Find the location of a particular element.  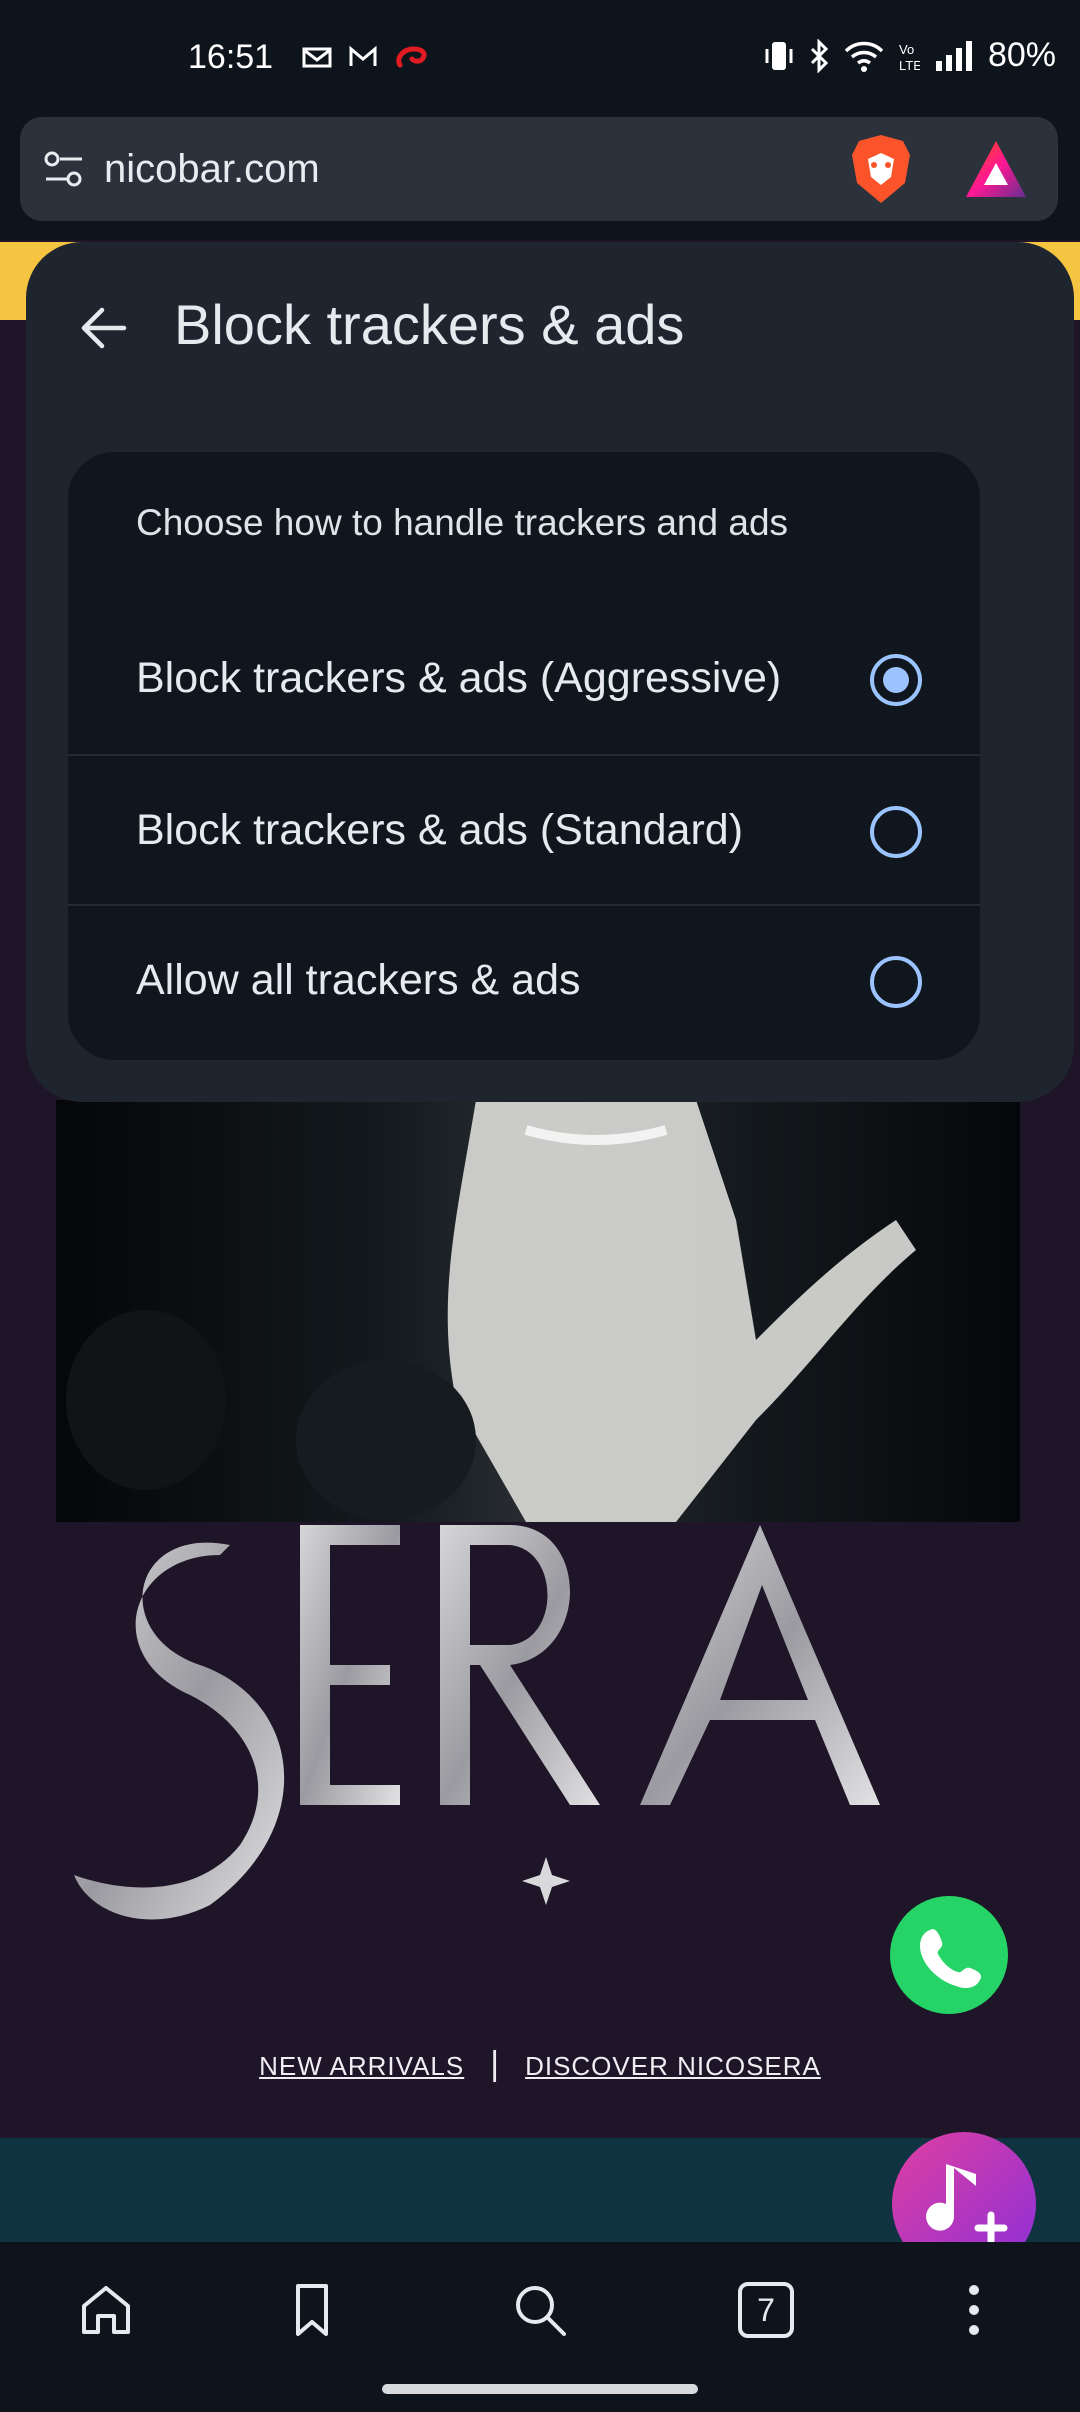

option-standard: Block trackers & ads (Standard) is located at coordinates (524, 829).